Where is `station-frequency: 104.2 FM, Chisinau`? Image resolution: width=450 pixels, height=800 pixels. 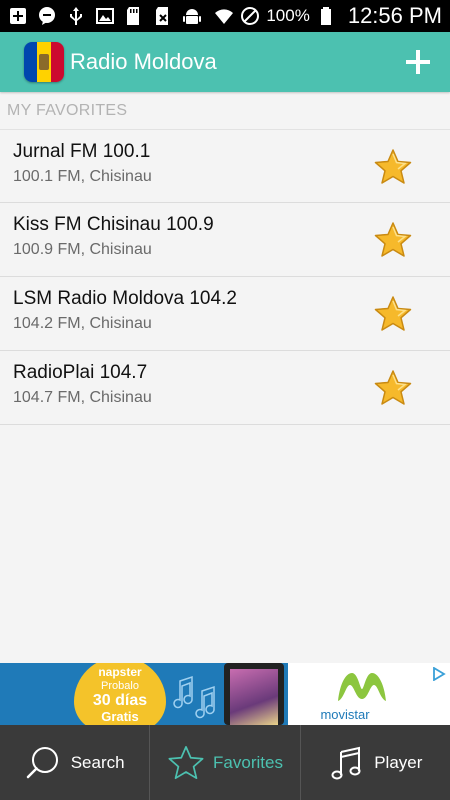
station-frequency: 104.2 FM, Chisinau is located at coordinates (82, 323).